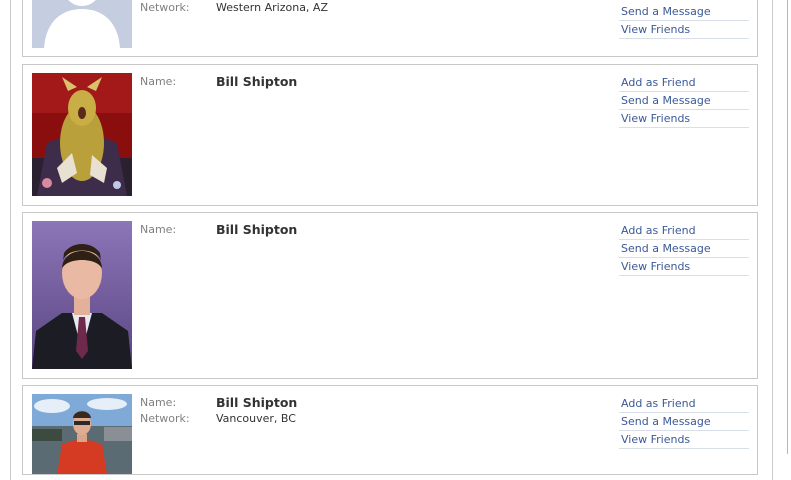 The image size is (791, 480). I want to click on profile-photo-outdoor, so click(82, 434).